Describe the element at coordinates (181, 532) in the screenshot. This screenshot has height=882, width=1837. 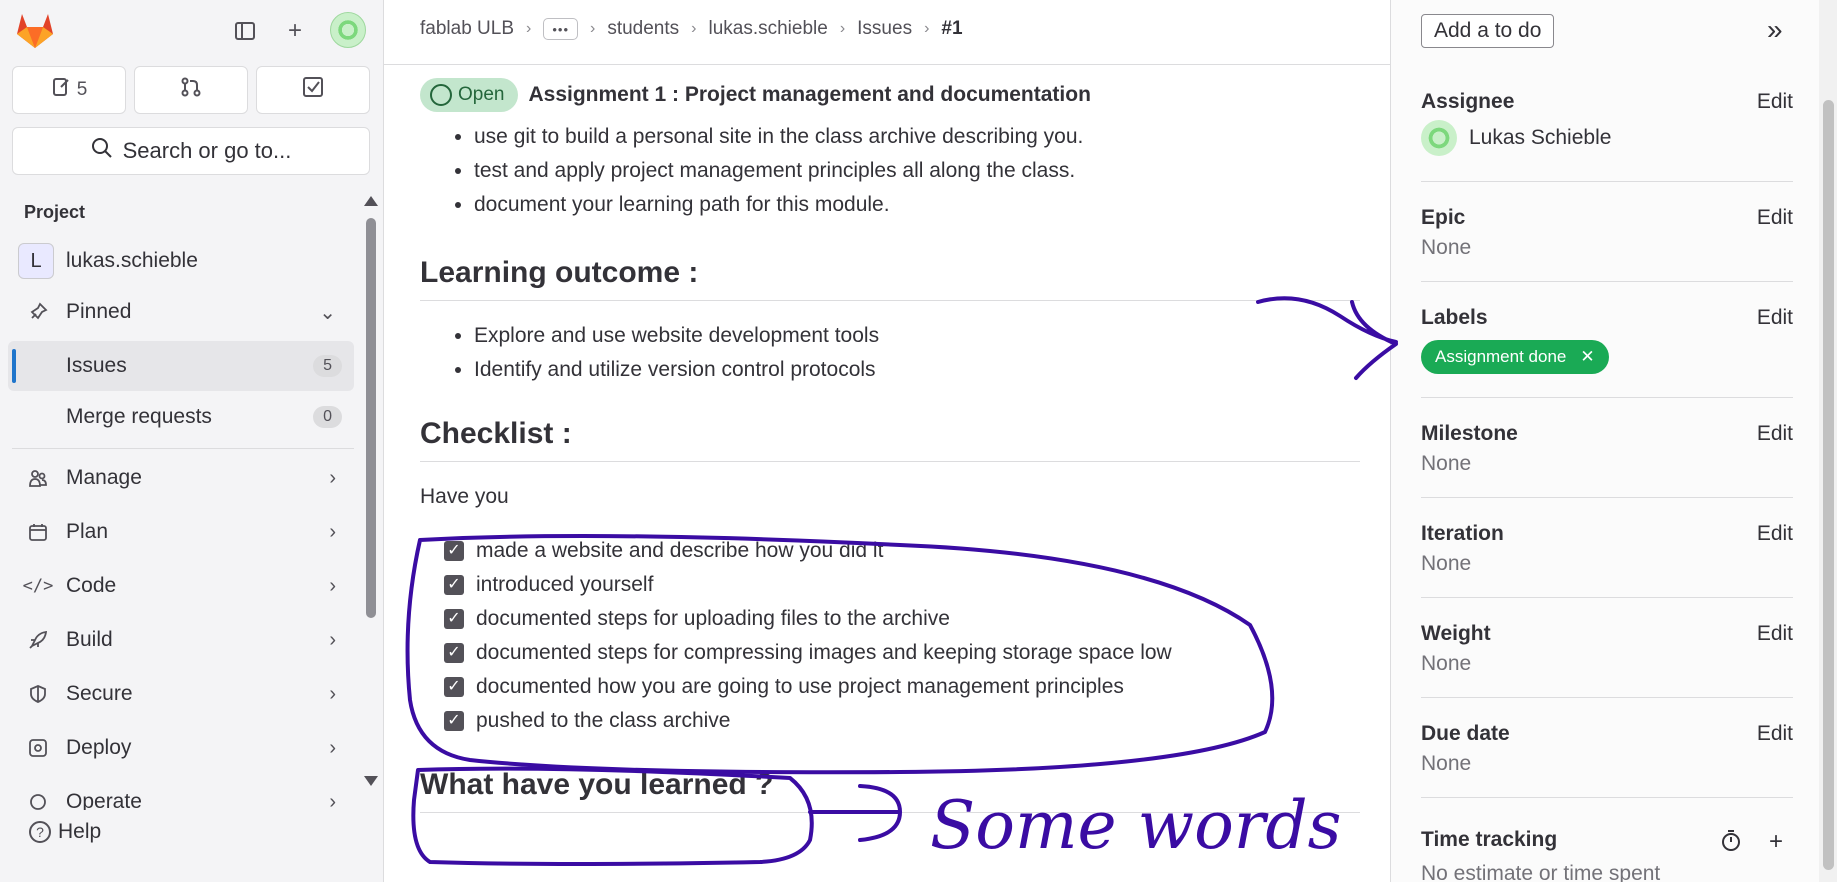
I see `sidebar-item-plan: Plan ›` at that location.